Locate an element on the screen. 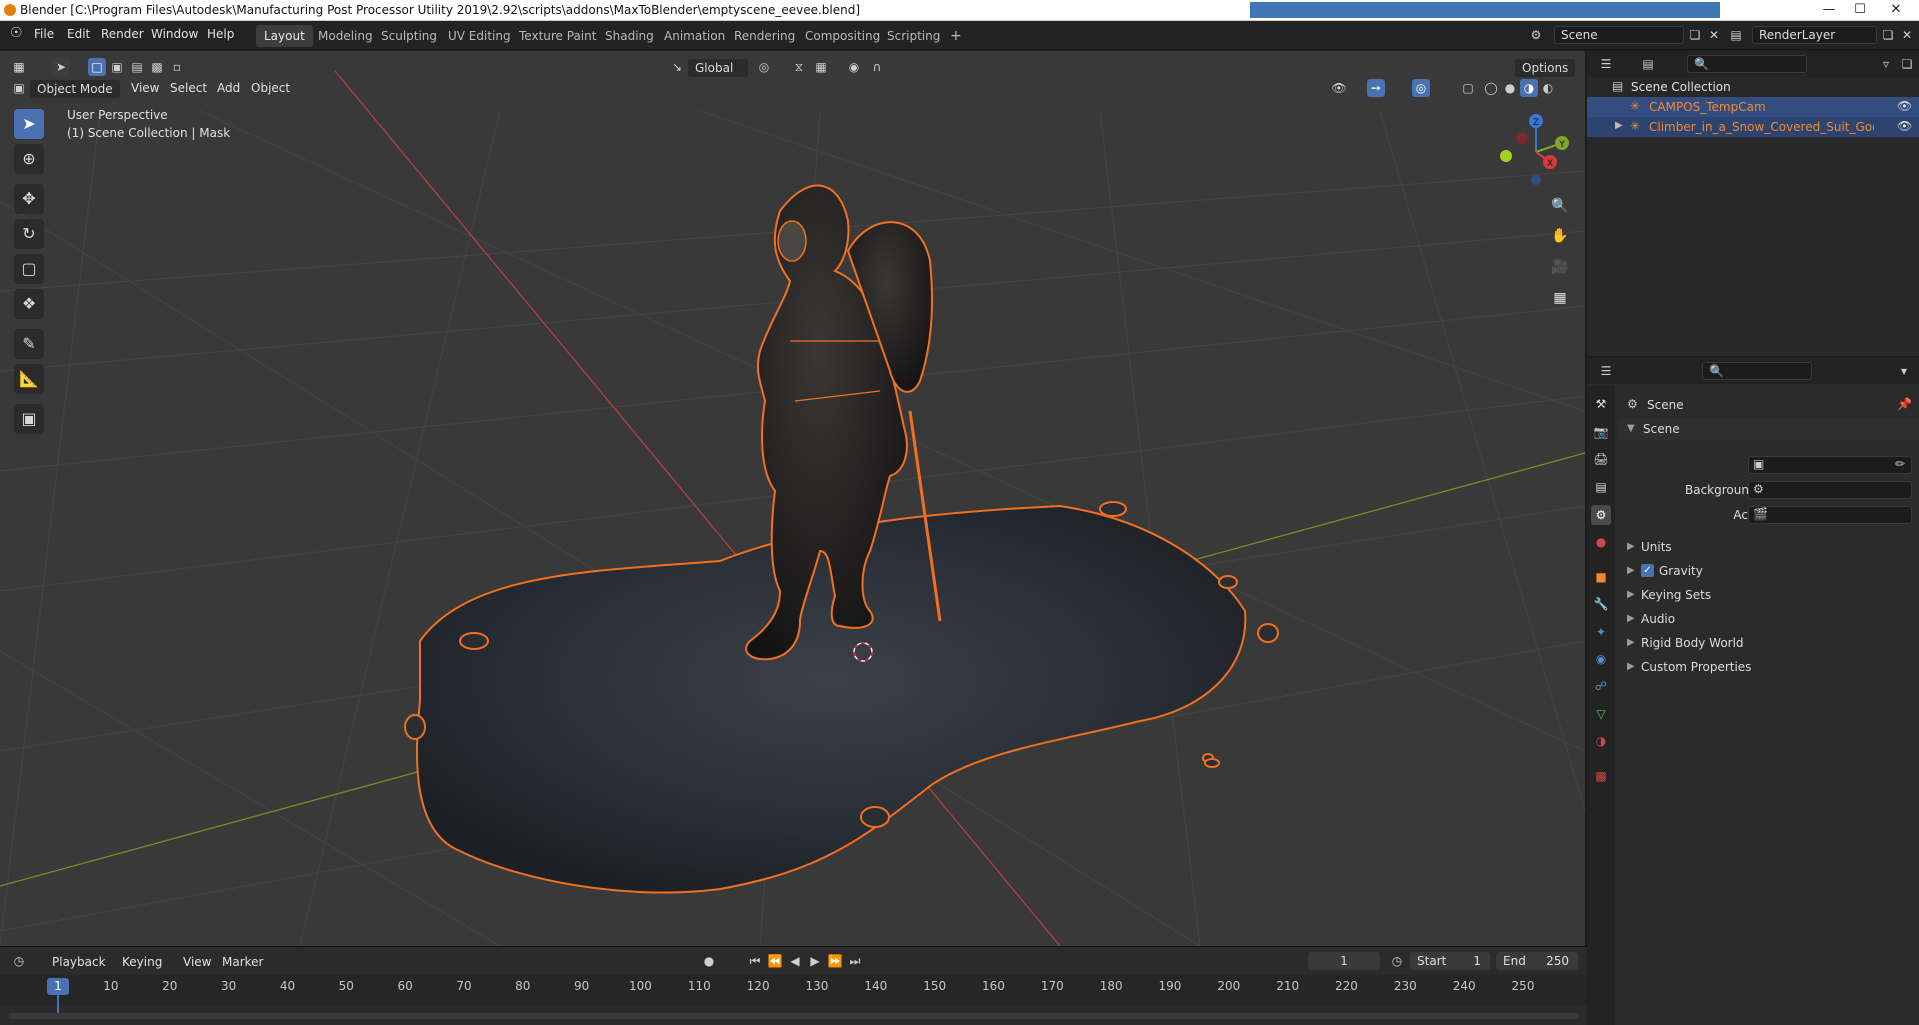 The width and height of the screenshot is (1919, 1025). cursor-tool: ⊕ is located at coordinates (29, 159).